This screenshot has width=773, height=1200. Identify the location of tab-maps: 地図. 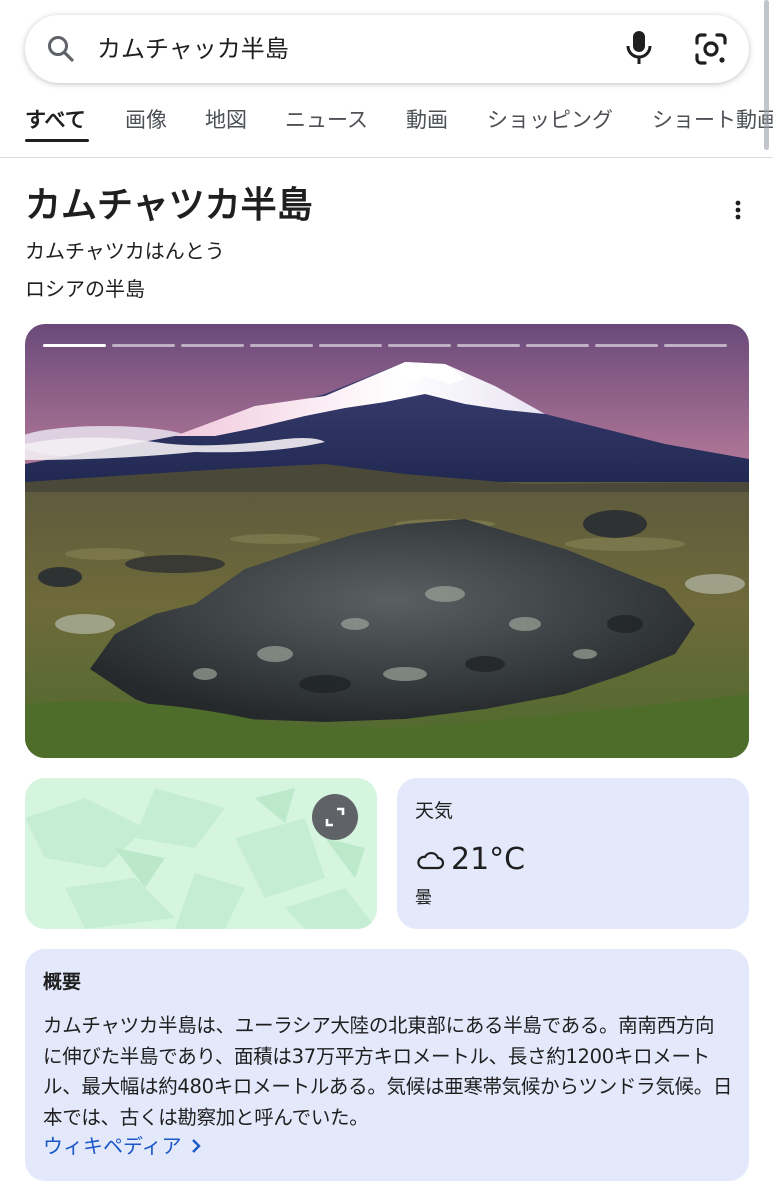
(226, 120).